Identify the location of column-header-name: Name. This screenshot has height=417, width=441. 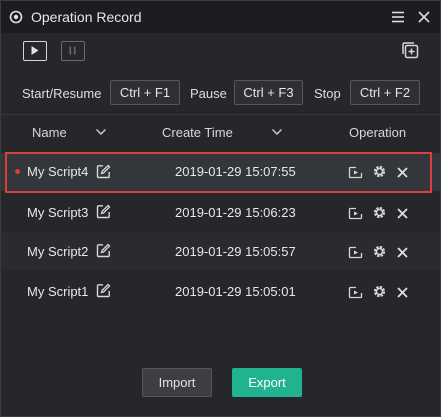
(49, 132).